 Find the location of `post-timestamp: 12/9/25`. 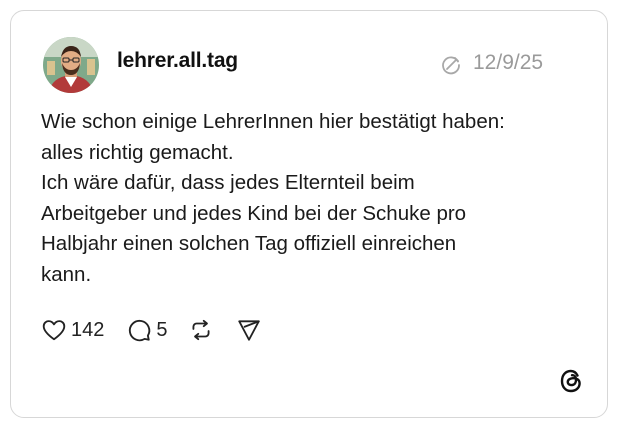

post-timestamp: 12/9/25 is located at coordinates (508, 62).